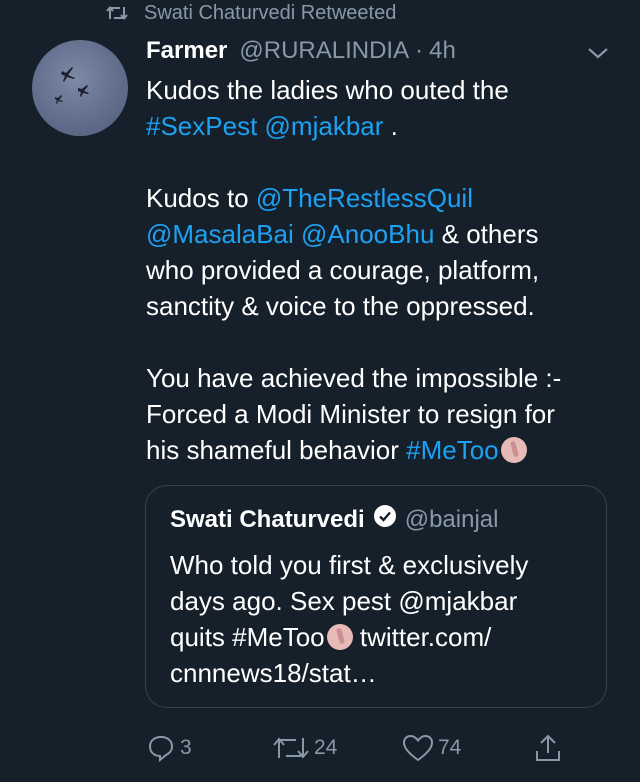  Describe the element at coordinates (327, 90) in the screenshot. I see `tweet-line: Kudos the ladies who outed the` at that location.